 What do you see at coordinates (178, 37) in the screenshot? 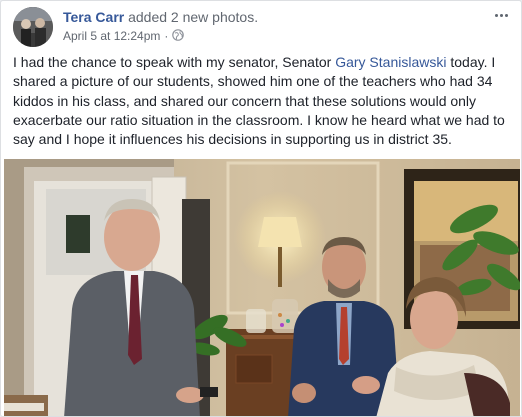
I see `globe-icon` at bounding box center [178, 37].